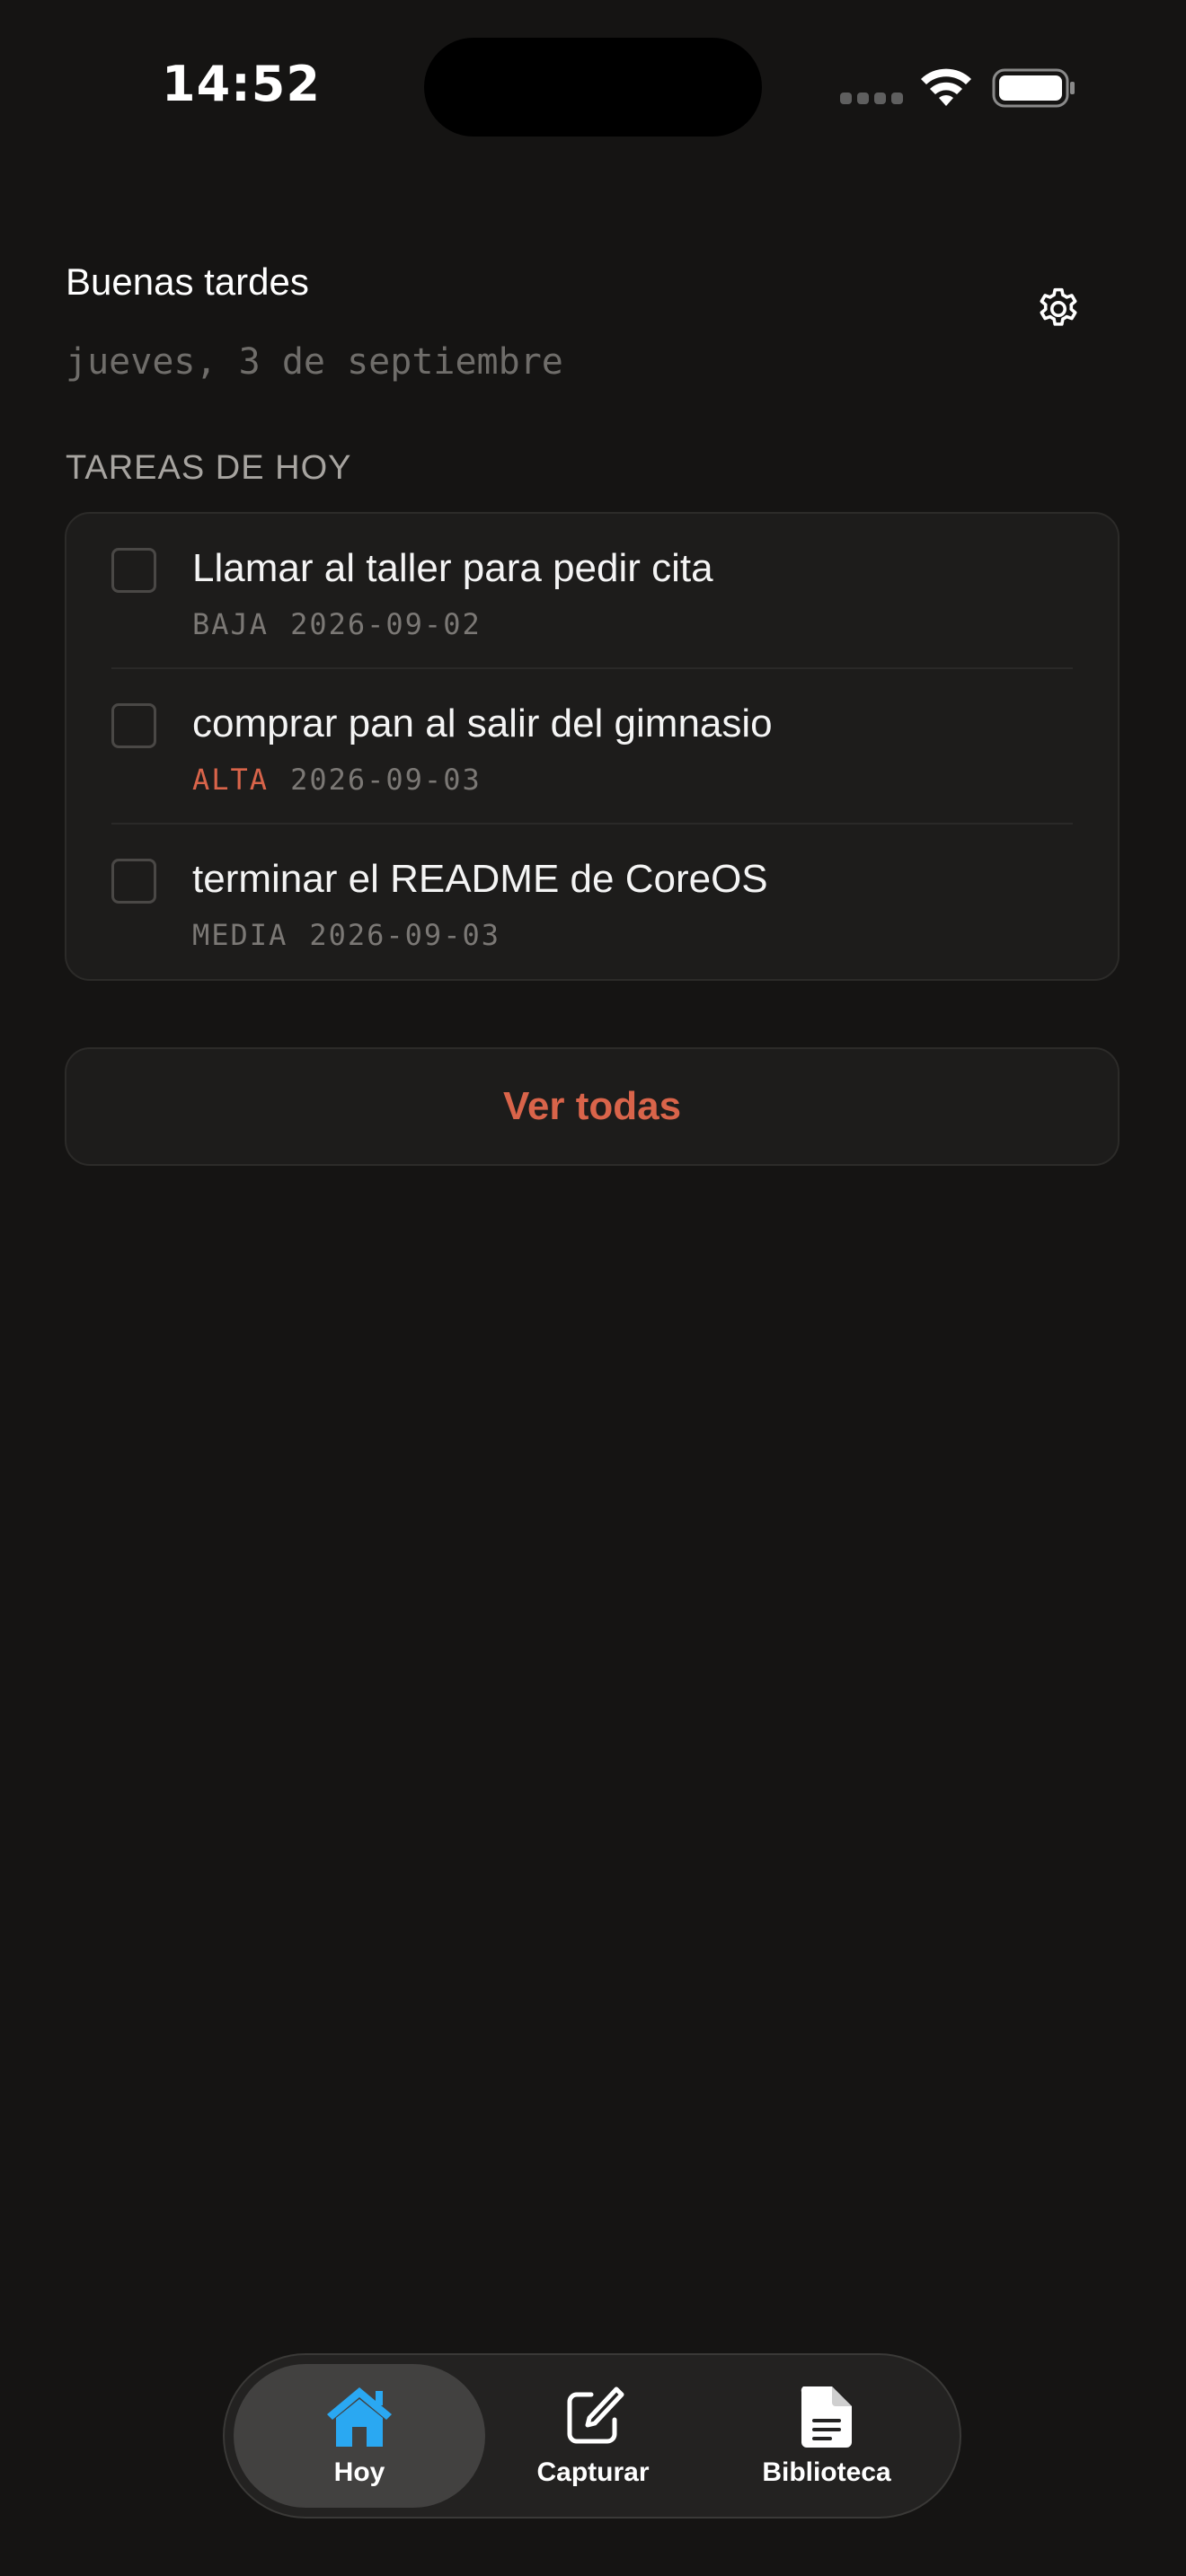 The image size is (1186, 2576). Describe the element at coordinates (482, 723) in the screenshot. I see `task-title: comprar pan al salir del gimnasio` at that location.